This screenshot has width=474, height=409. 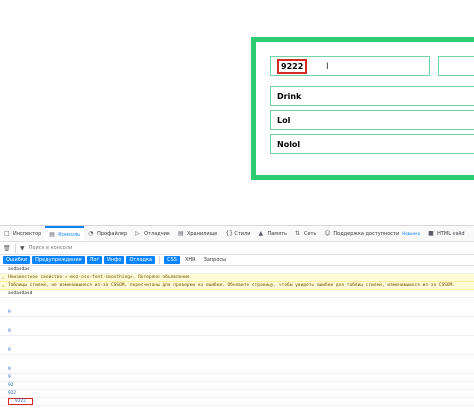 What do you see at coordinates (94, 260) in the screenshot?
I see `filter-log: Лог` at bounding box center [94, 260].